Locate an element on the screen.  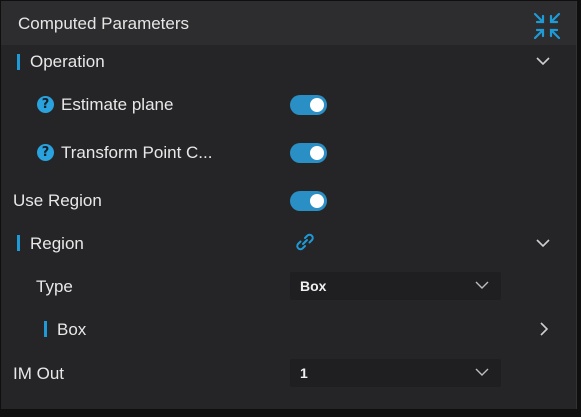
operation-label: Operation is located at coordinates (67, 61).